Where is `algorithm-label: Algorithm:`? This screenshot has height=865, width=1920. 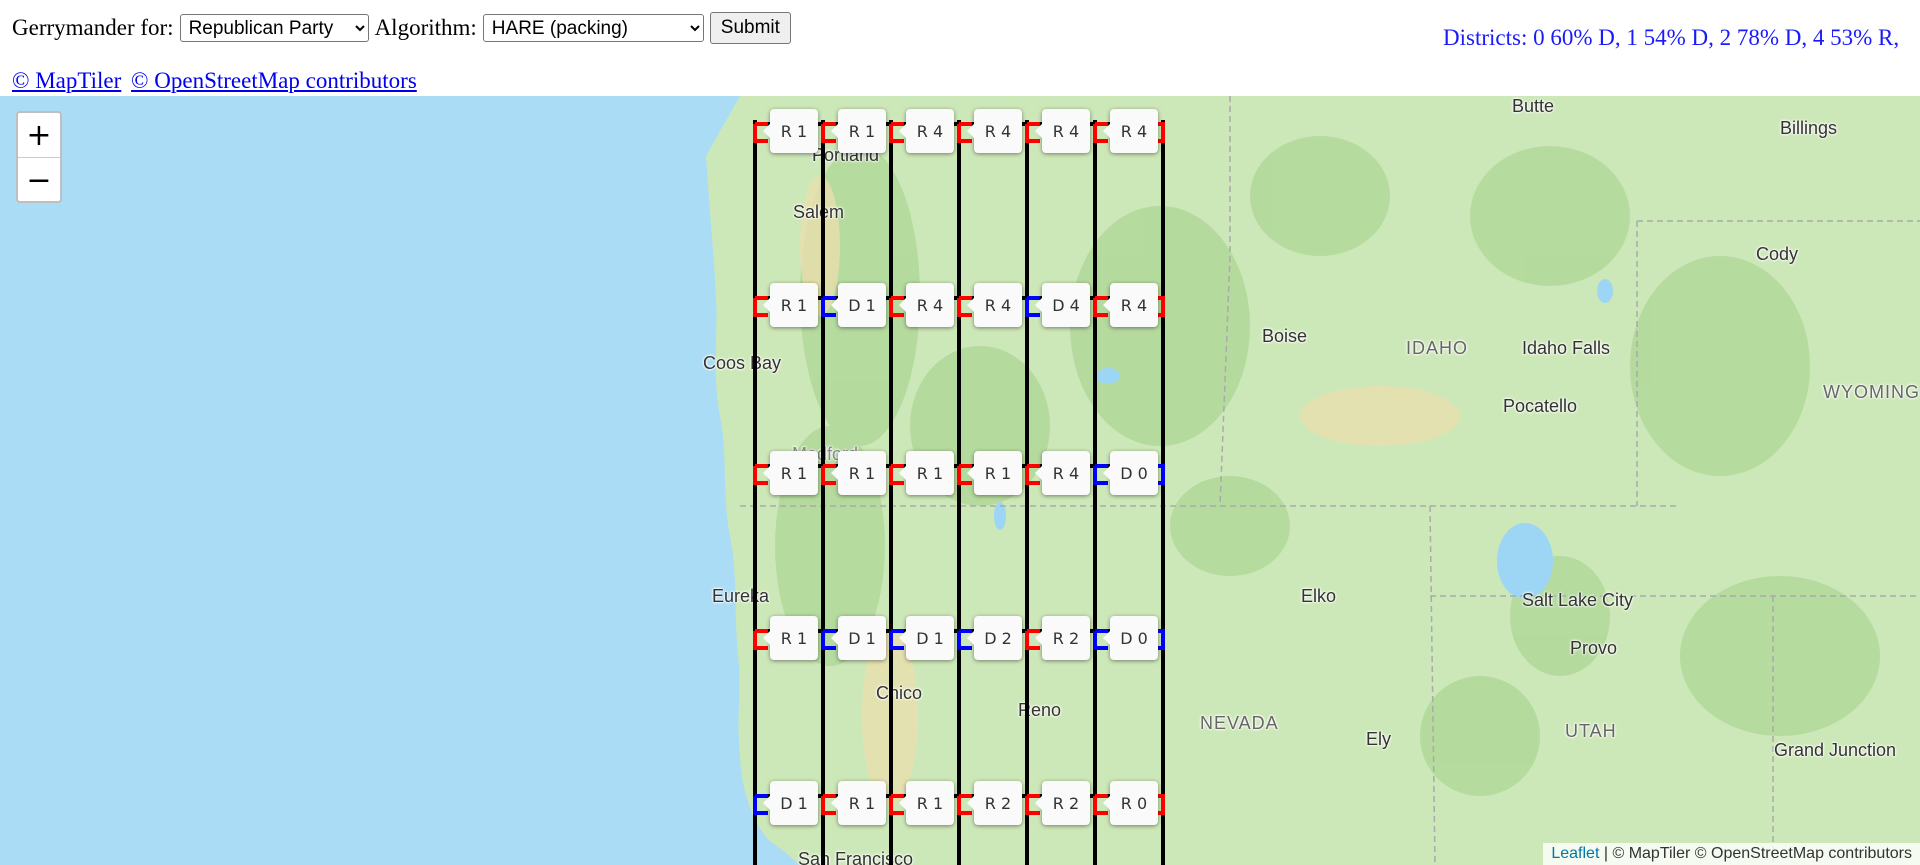 algorithm-label: Algorithm: is located at coordinates (425, 27).